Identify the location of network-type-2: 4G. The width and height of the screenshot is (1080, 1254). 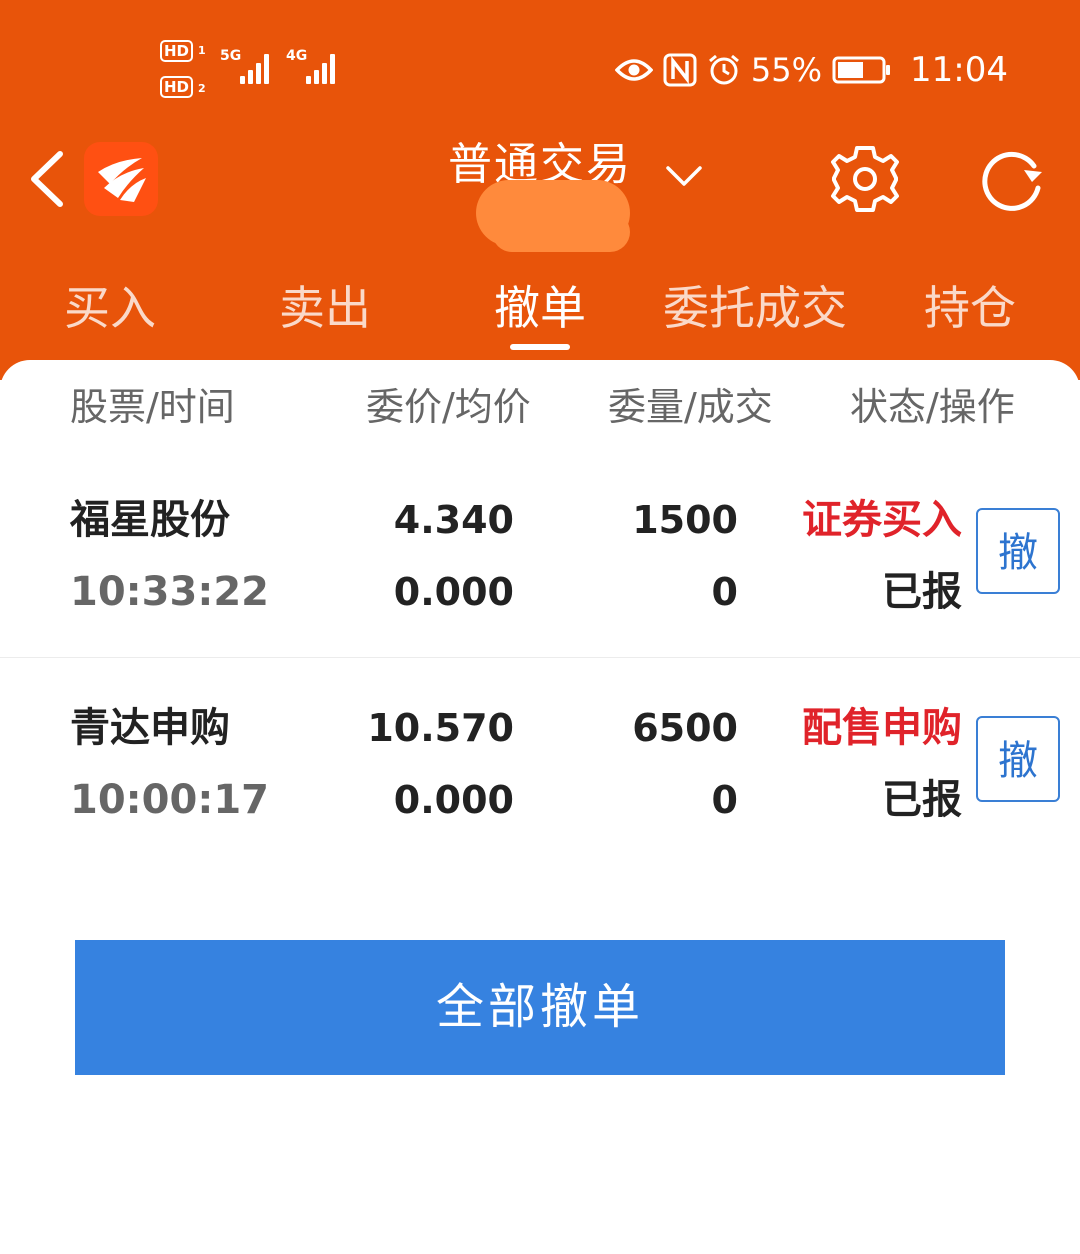
(297, 56).